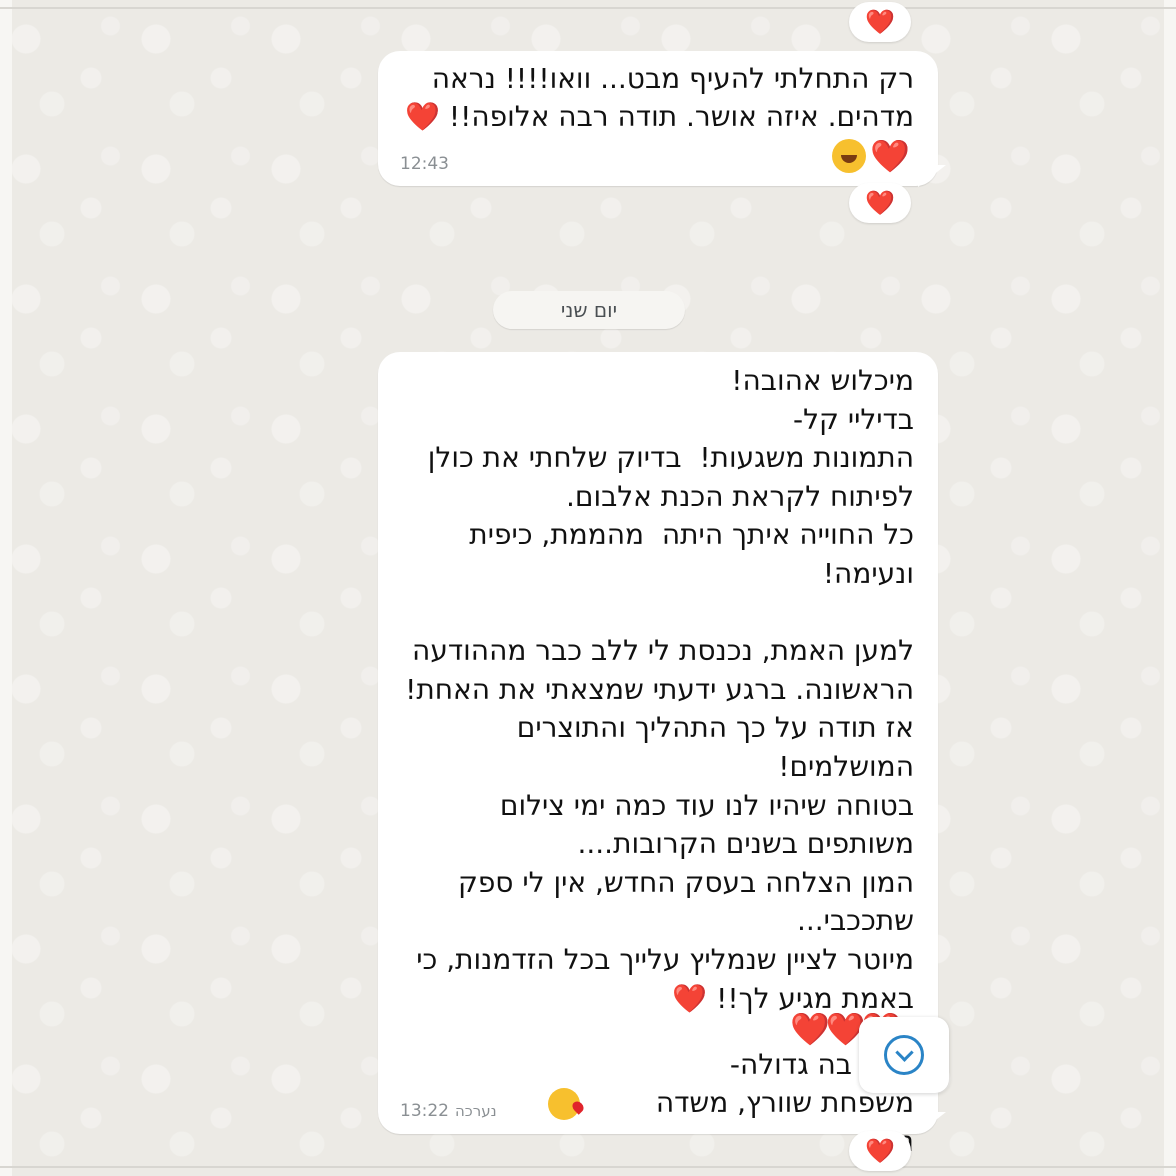 This screenshot has height=1176, width=1176. What do you see at coordinates (672, 78) in the screenshot?
I see `message-1-line-1: רק התחלתי להעיף מבט... וואו!!!! נראה` at bounding box center [672, 78].